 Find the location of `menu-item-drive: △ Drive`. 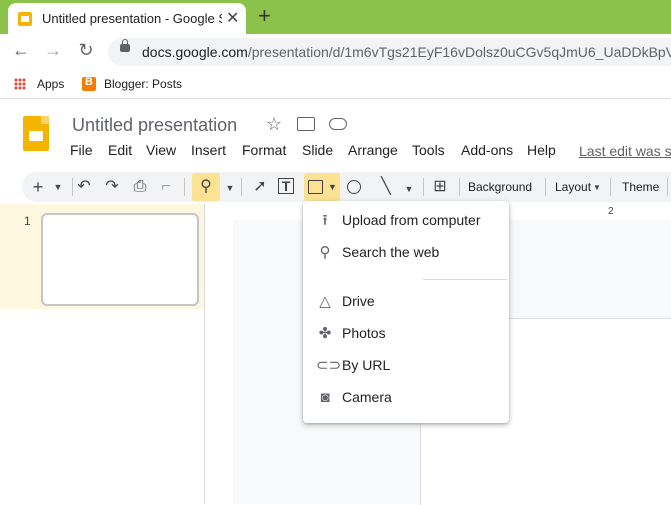

menu-item-drive: △ Drive is located at coordinates (406, 303).